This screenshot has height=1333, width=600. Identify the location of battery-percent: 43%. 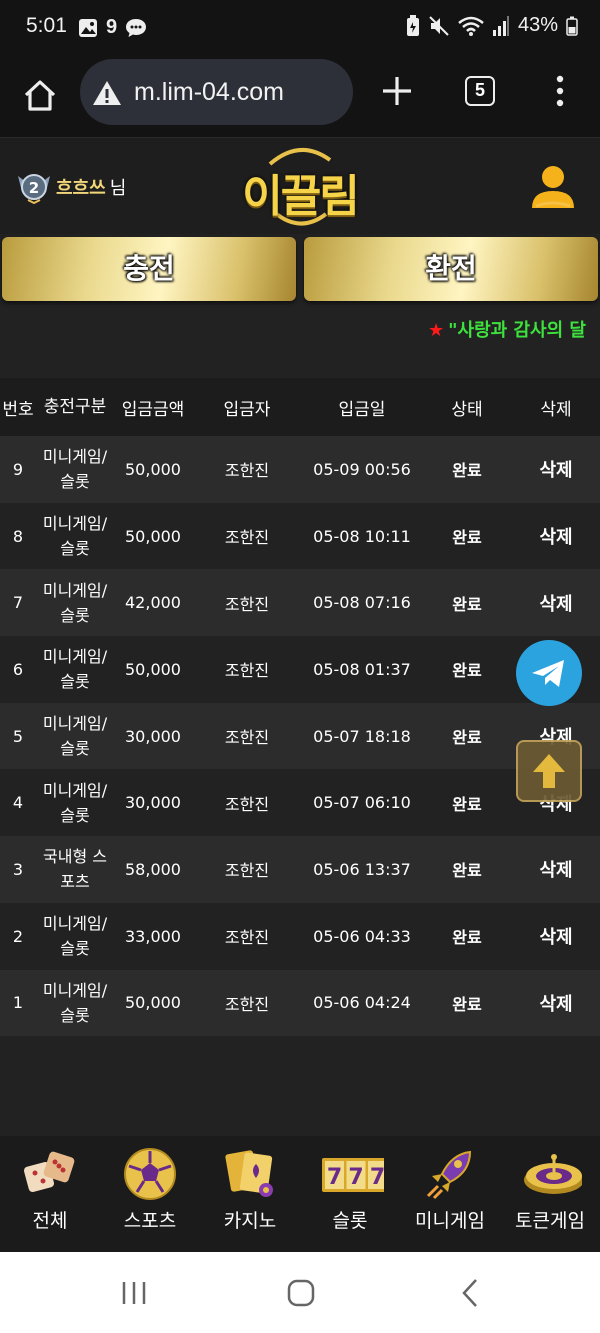
(537, 25).